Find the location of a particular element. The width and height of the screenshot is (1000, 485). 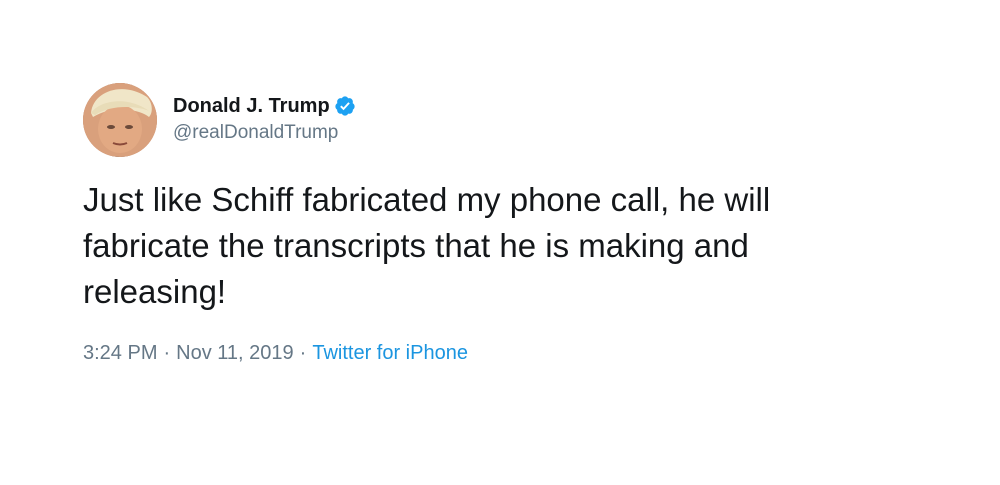

tweet-date: Nov 11, 2019 is located at coordinates (235, 353).